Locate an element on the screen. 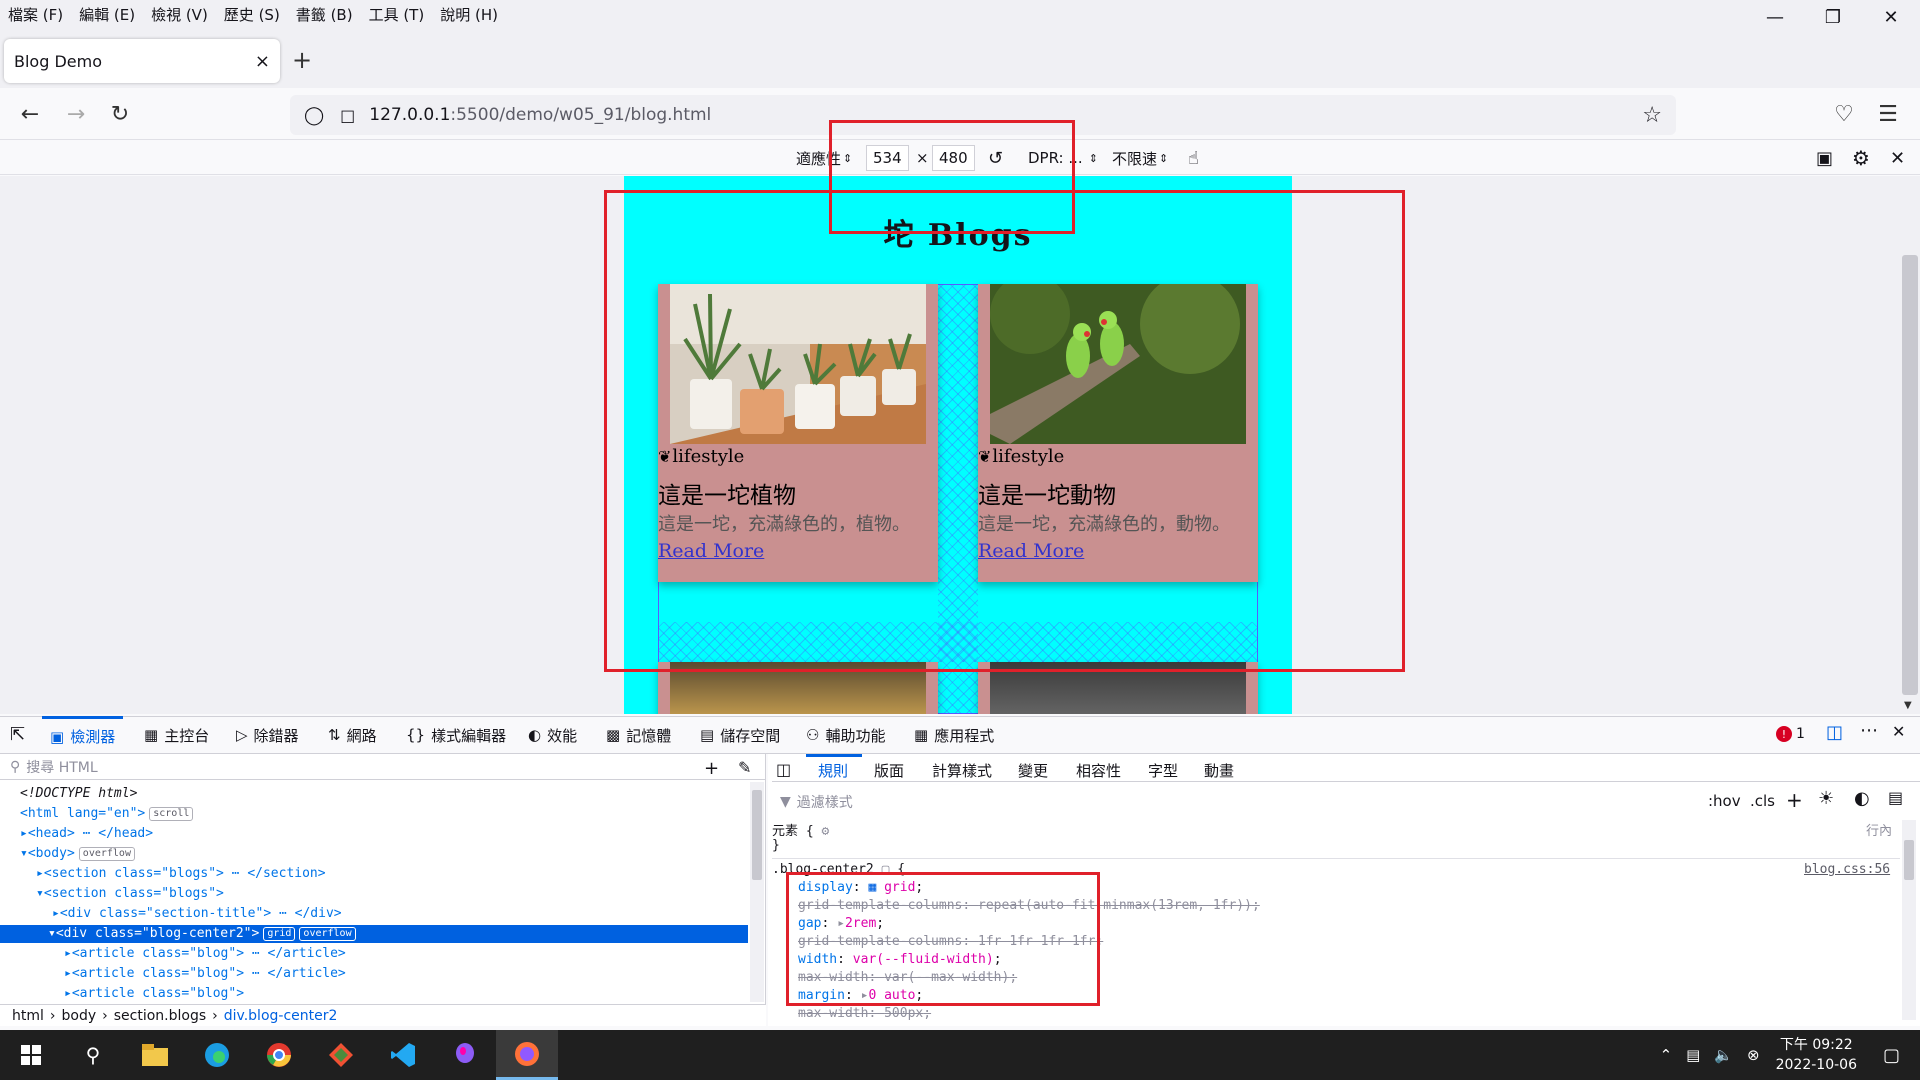 The width and height of the screenshot is (1920, 1080). menu-file: 檔案 (F) is located at coordinates (35, 14).